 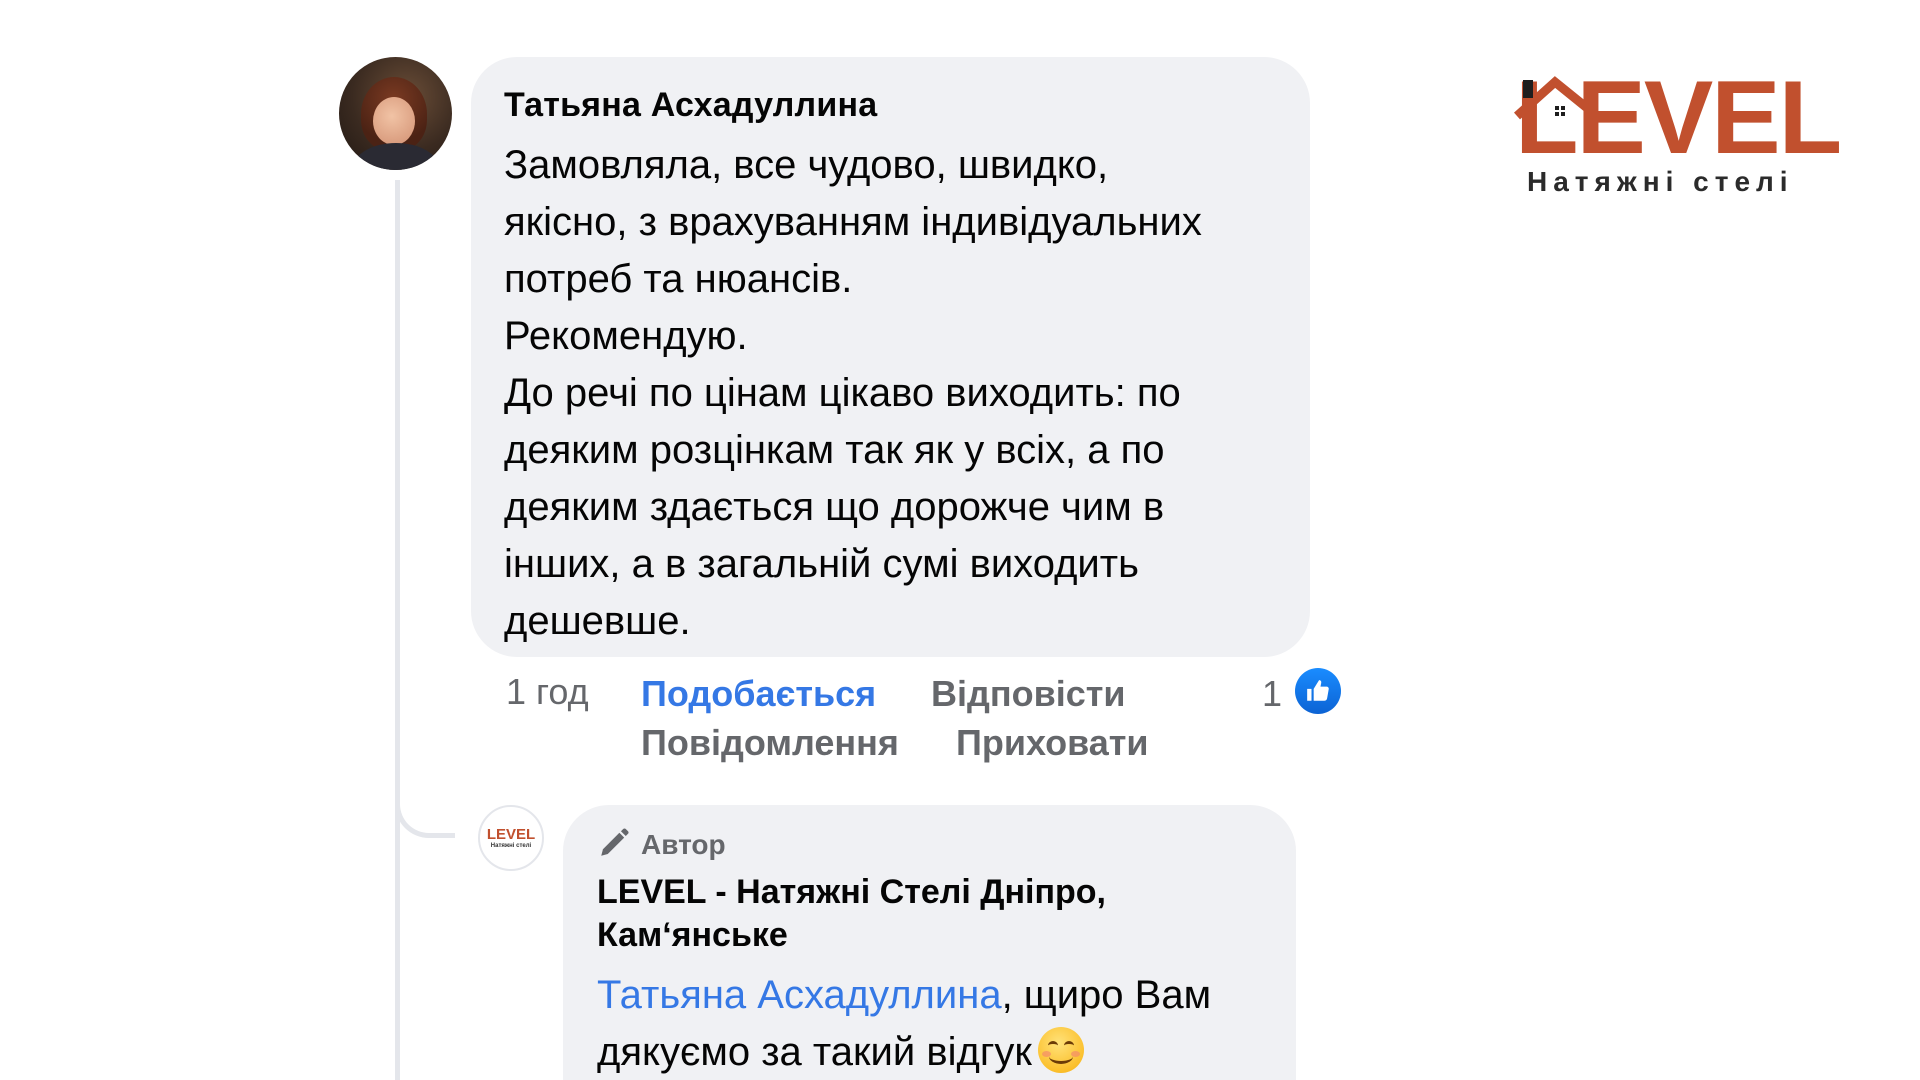 I want to click on comment-text-line: Рекомендую., so click(x=626, y=336).